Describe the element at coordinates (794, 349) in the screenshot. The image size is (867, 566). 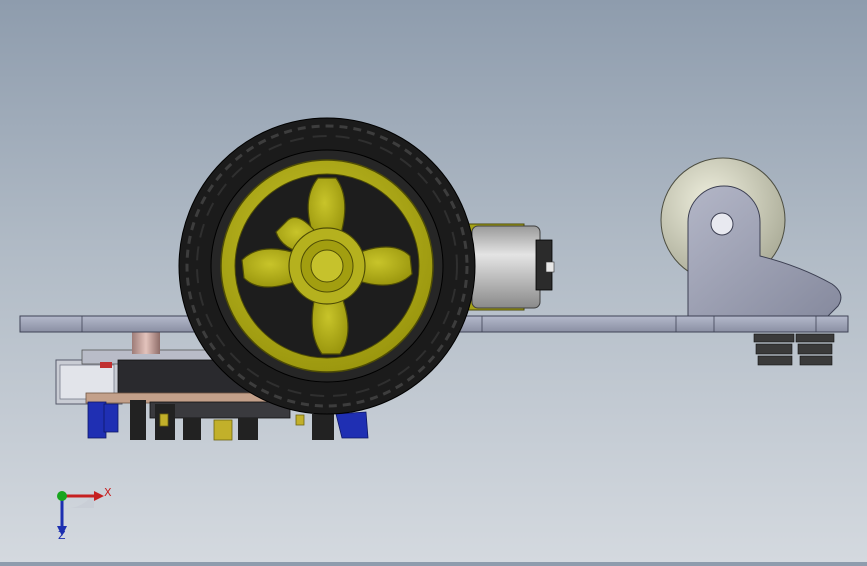
I see `caster-screws` at that location.